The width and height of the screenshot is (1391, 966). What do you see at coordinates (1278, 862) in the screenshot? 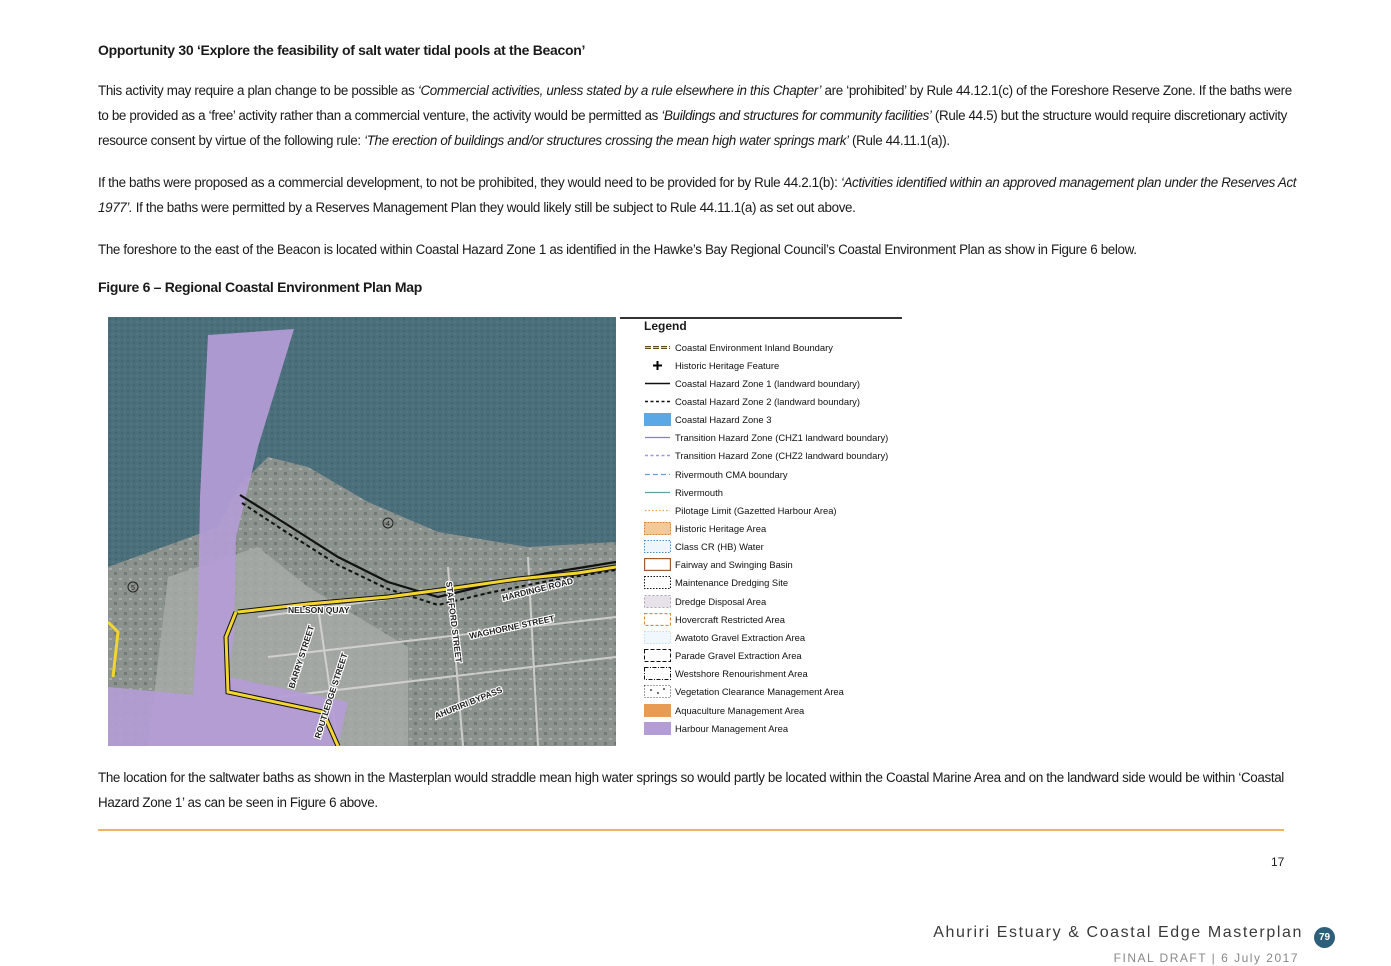
I see `page-number: 17` at bounding box center [1278, 862].